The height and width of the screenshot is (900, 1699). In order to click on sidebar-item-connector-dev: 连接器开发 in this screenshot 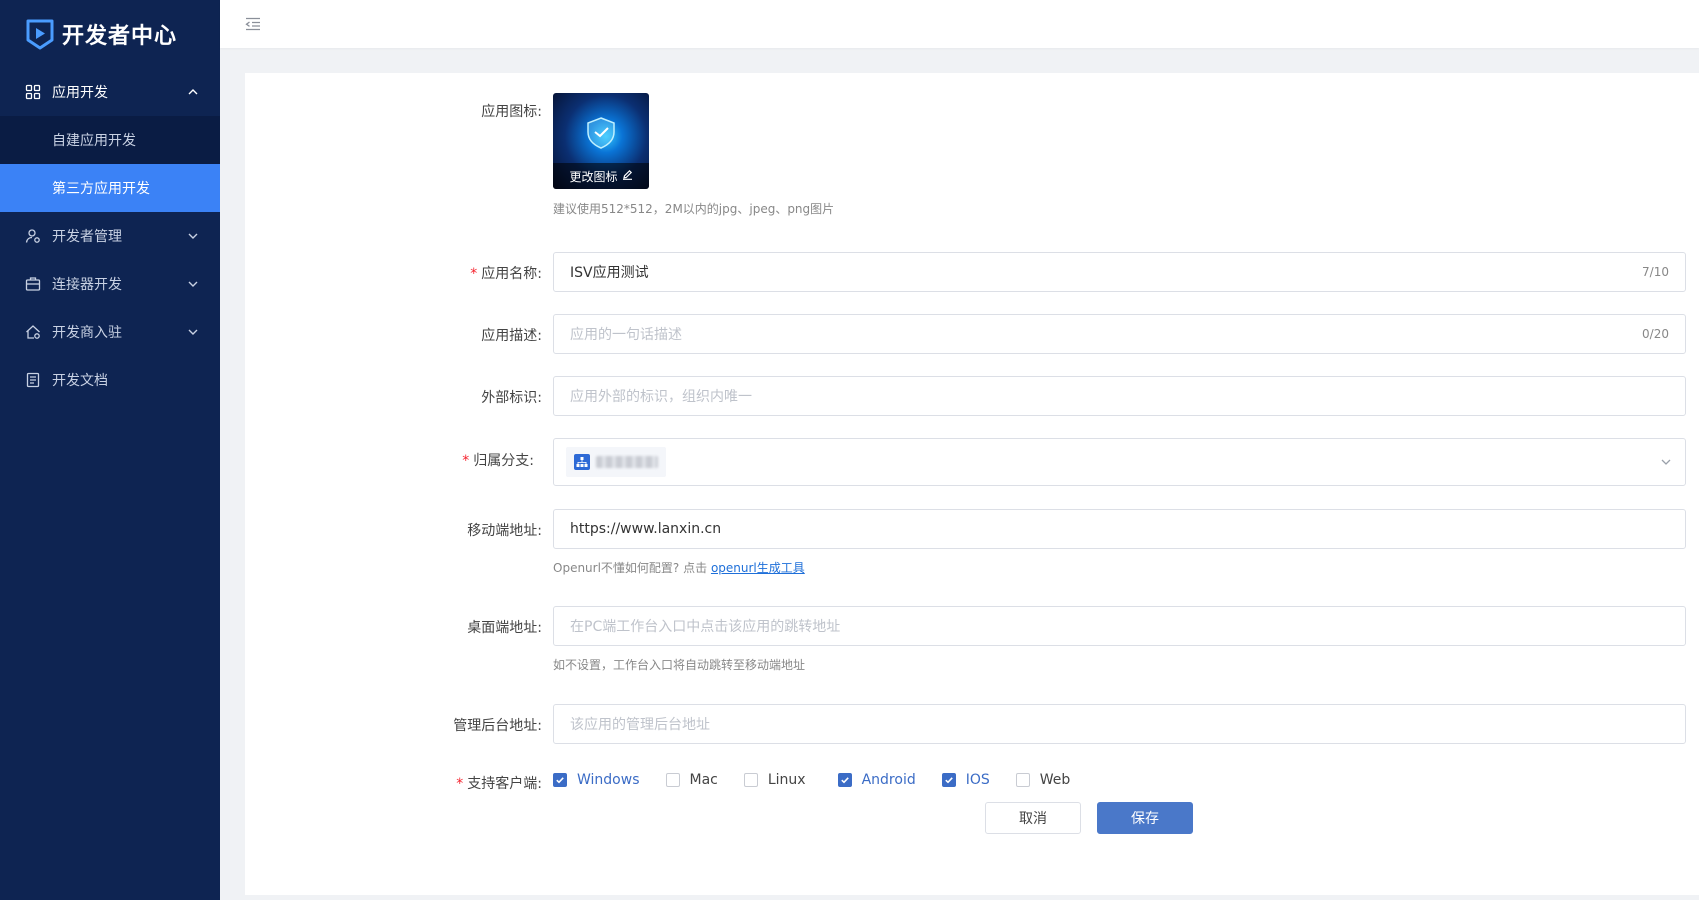, I will do `click(110, 284)`.